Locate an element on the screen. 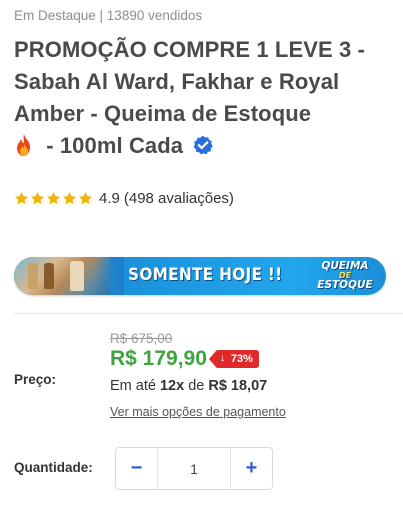  quantity-stepper: − + is located at coordinates (194, 468).